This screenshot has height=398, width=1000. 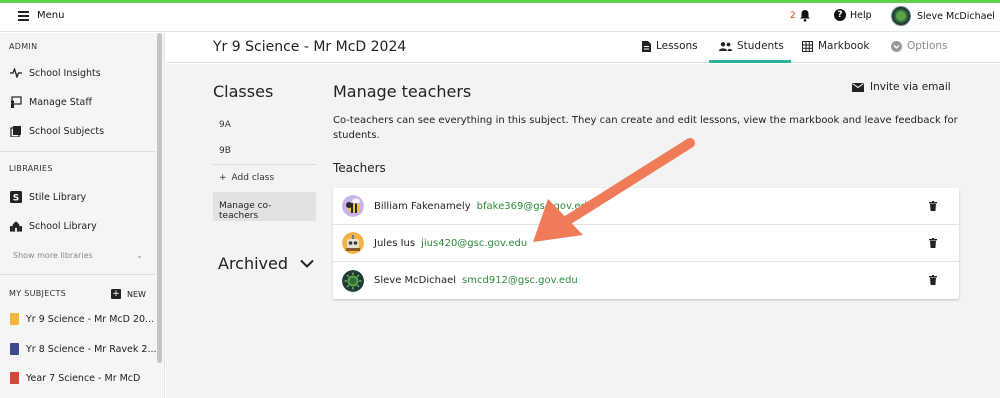 What do you see at coordinates (67, 131) in the screenshot?
I see `sidebar-item-label: School Subjects` at bounding box center [67, 131].